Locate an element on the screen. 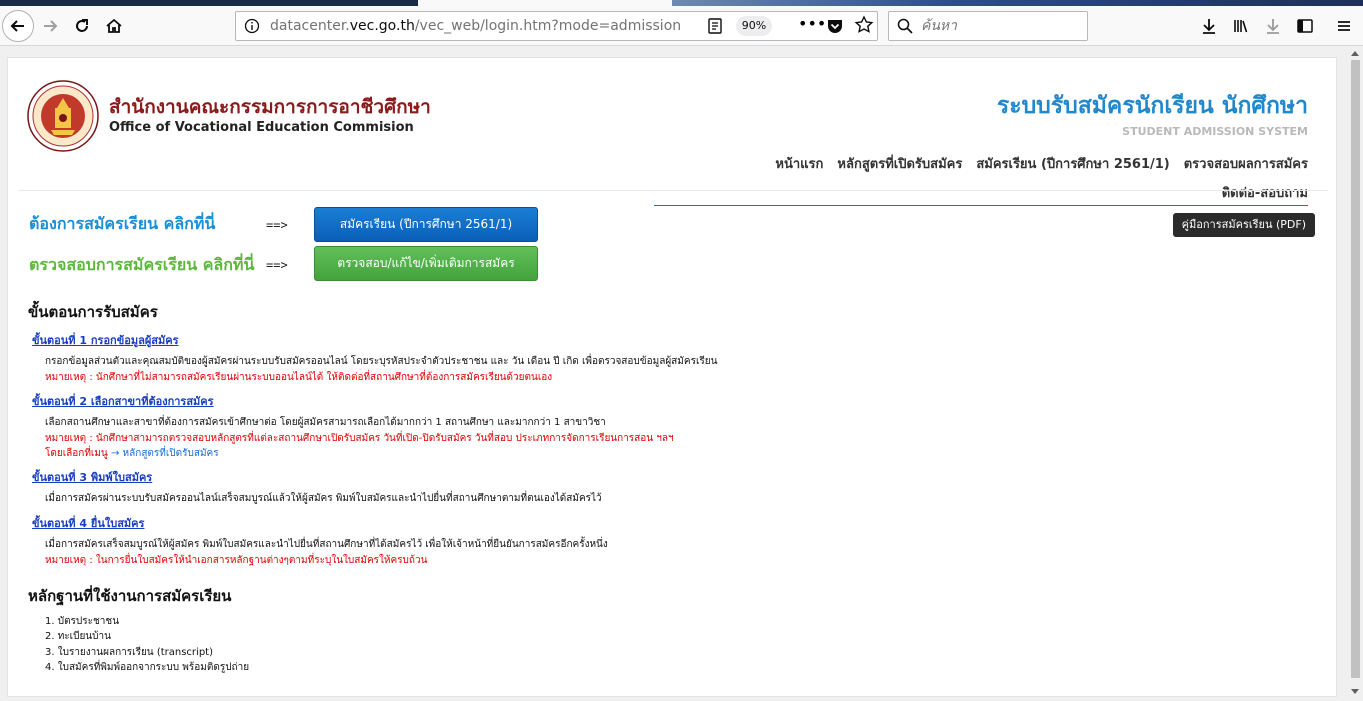 The width and height of the screenshot is (1363, 701). system-subtitle: STUDENT ADMISSION SYSTEM is located at coordinates (1215, 131).